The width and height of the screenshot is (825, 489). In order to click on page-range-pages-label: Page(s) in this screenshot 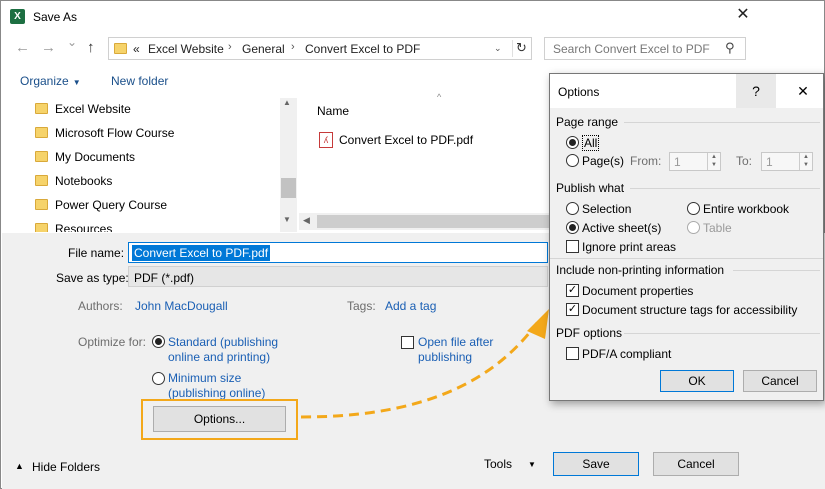, I will do `click(603, 161)`.